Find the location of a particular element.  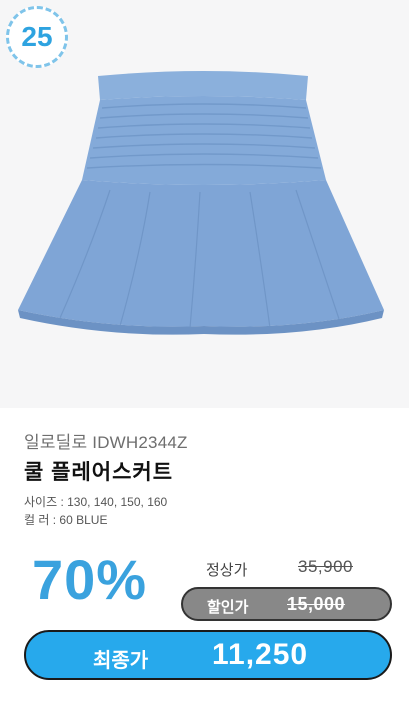

rank-number: 25 is located at coordinates (37, 36).